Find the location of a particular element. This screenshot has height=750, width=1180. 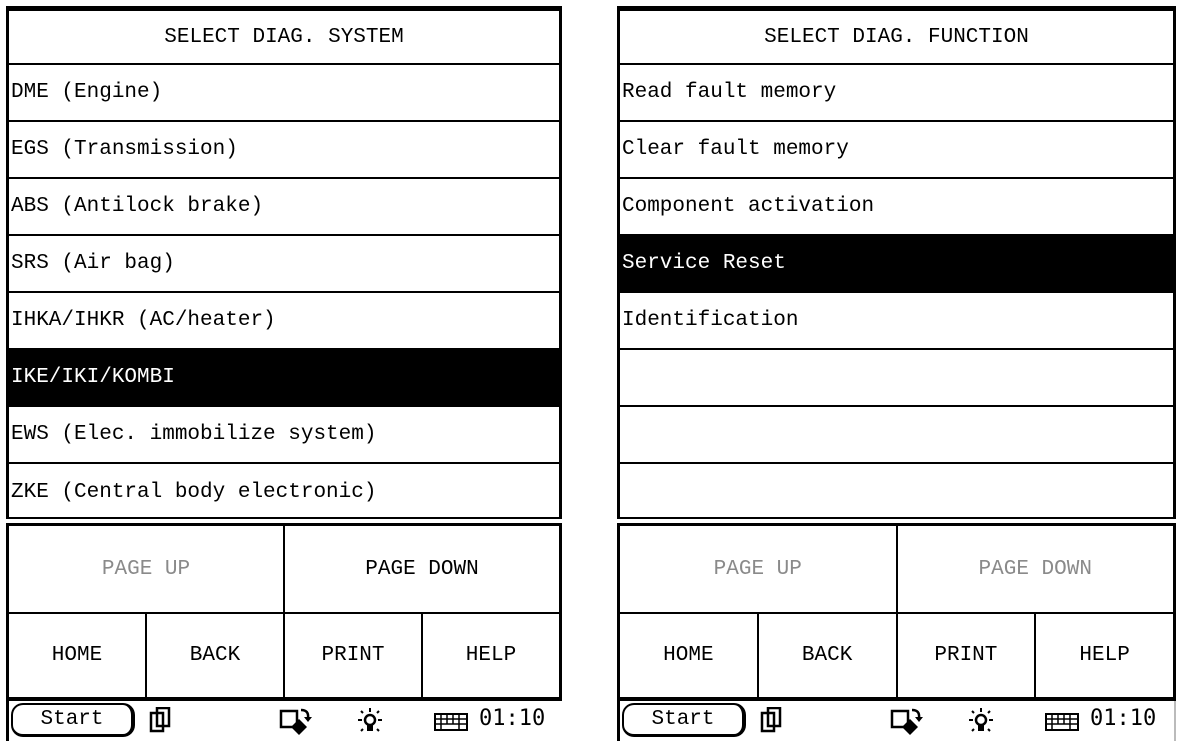

list-header: SELECT DIAG. FUNCTION is located at coordinates (896, 38).